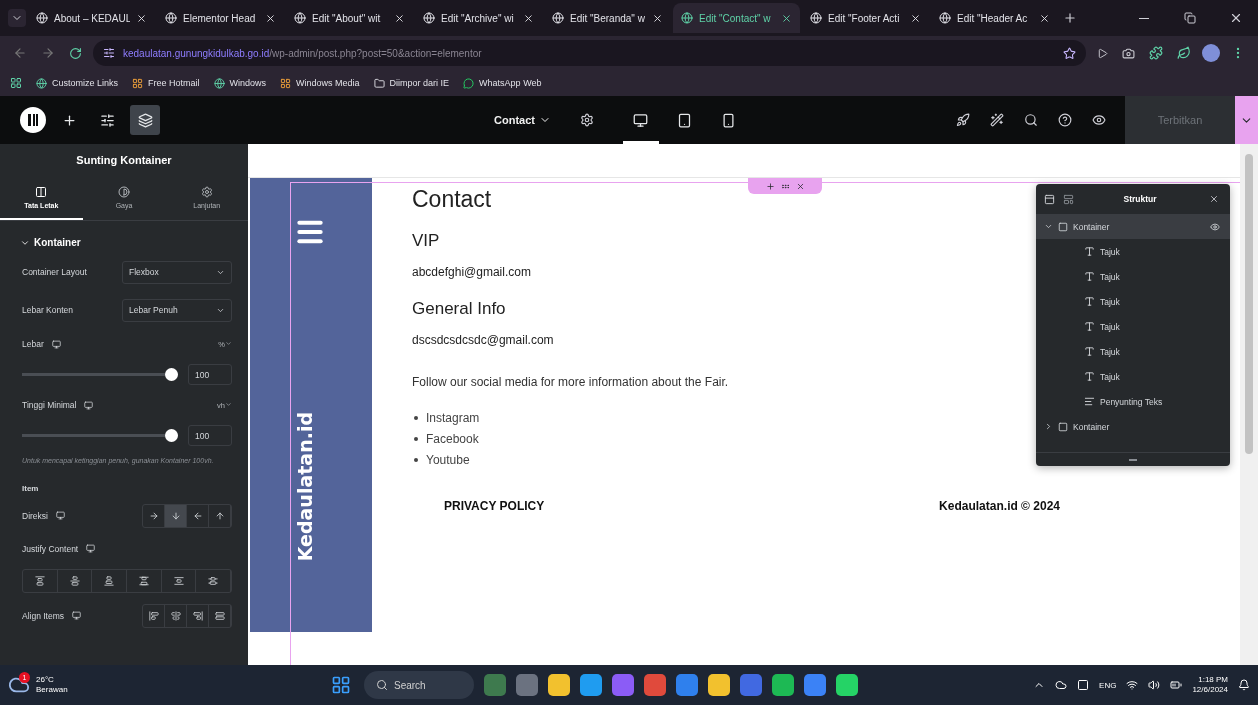  I want to click on structure-item: Penyunting Teks, so click(1133, 401).